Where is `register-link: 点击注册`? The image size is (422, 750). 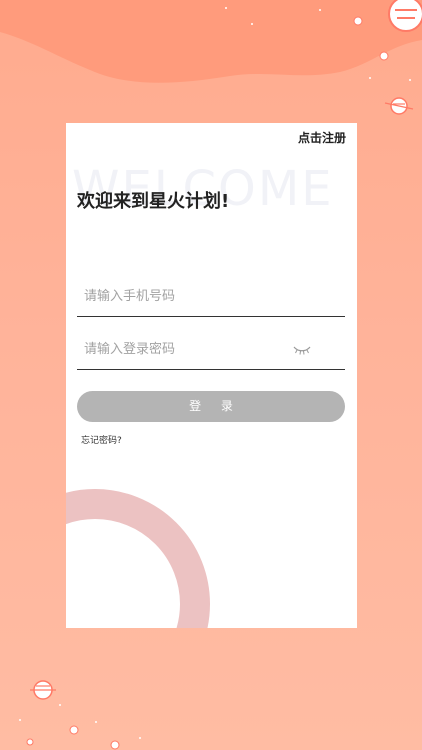 register-link: 点击注册 is located at coordinates (322, 137).